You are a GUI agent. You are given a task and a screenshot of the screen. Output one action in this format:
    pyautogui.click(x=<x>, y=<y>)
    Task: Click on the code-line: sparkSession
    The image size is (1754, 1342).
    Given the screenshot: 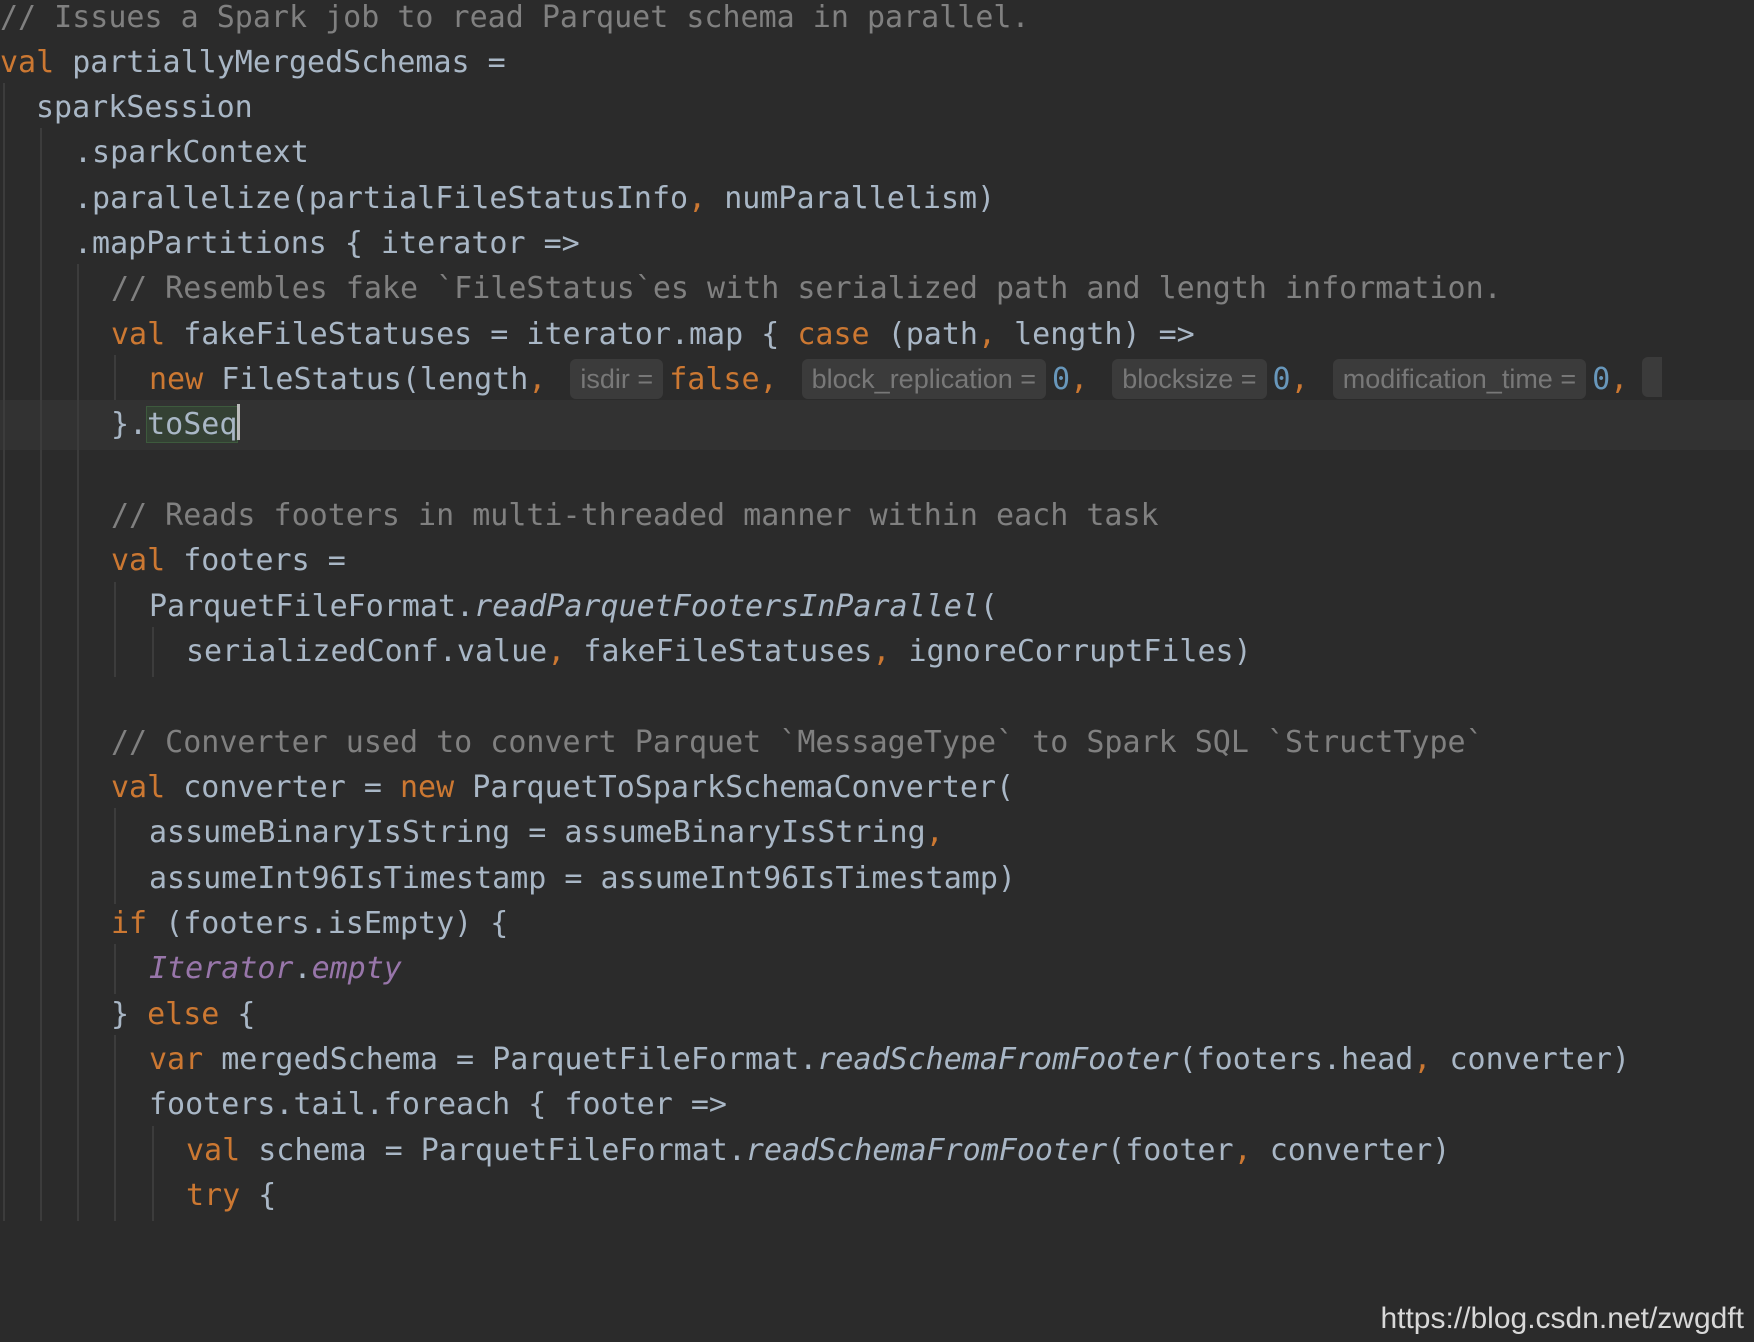 What is the action you would take?
    pyautogui.click(x=877, y=108)
    